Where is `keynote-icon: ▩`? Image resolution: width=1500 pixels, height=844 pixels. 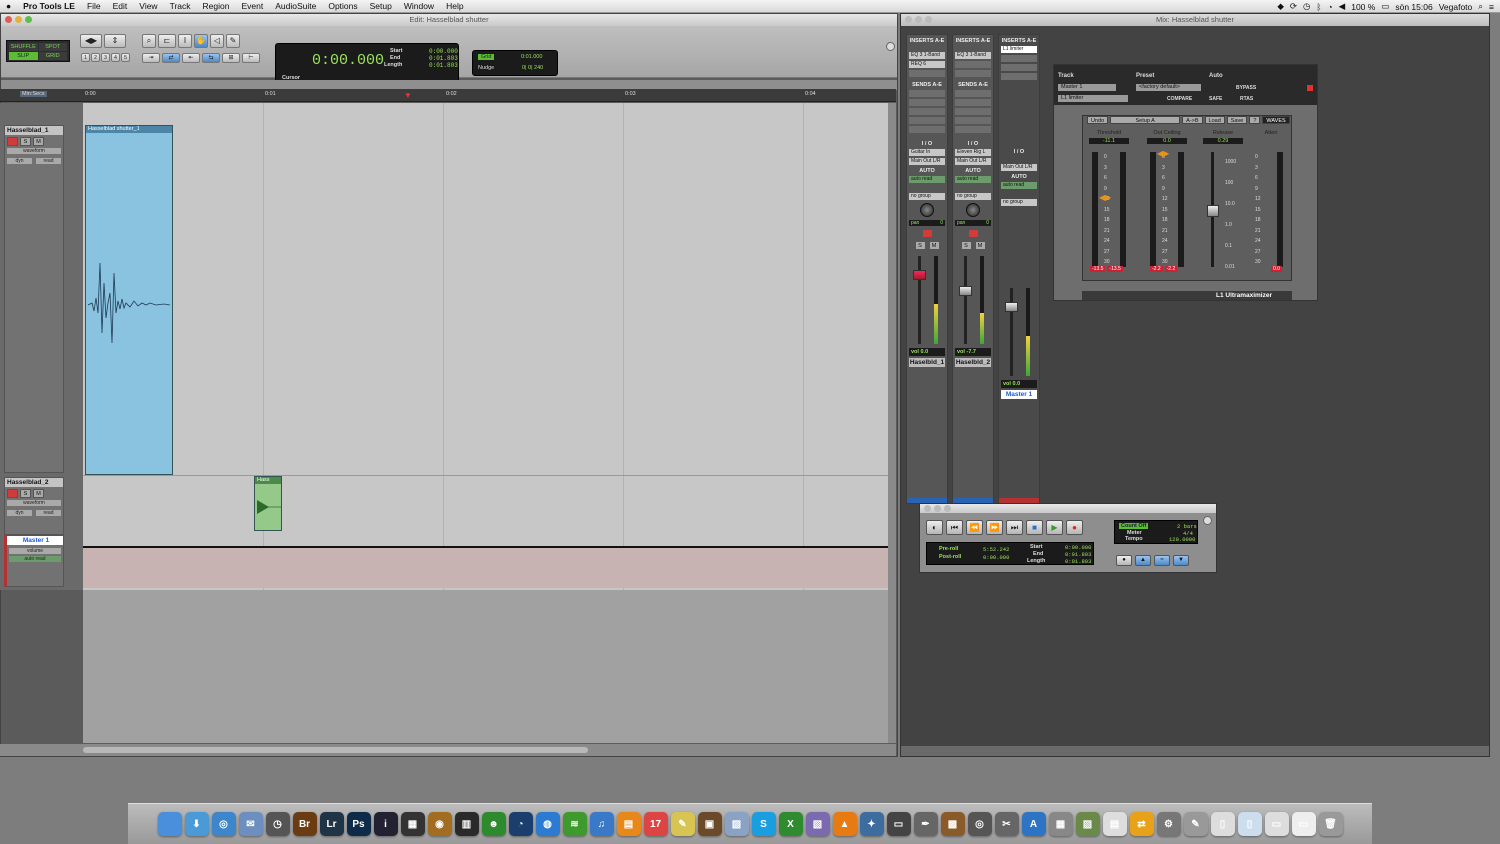
keynote-icon: ▩ is located at coordinates (952, 824).